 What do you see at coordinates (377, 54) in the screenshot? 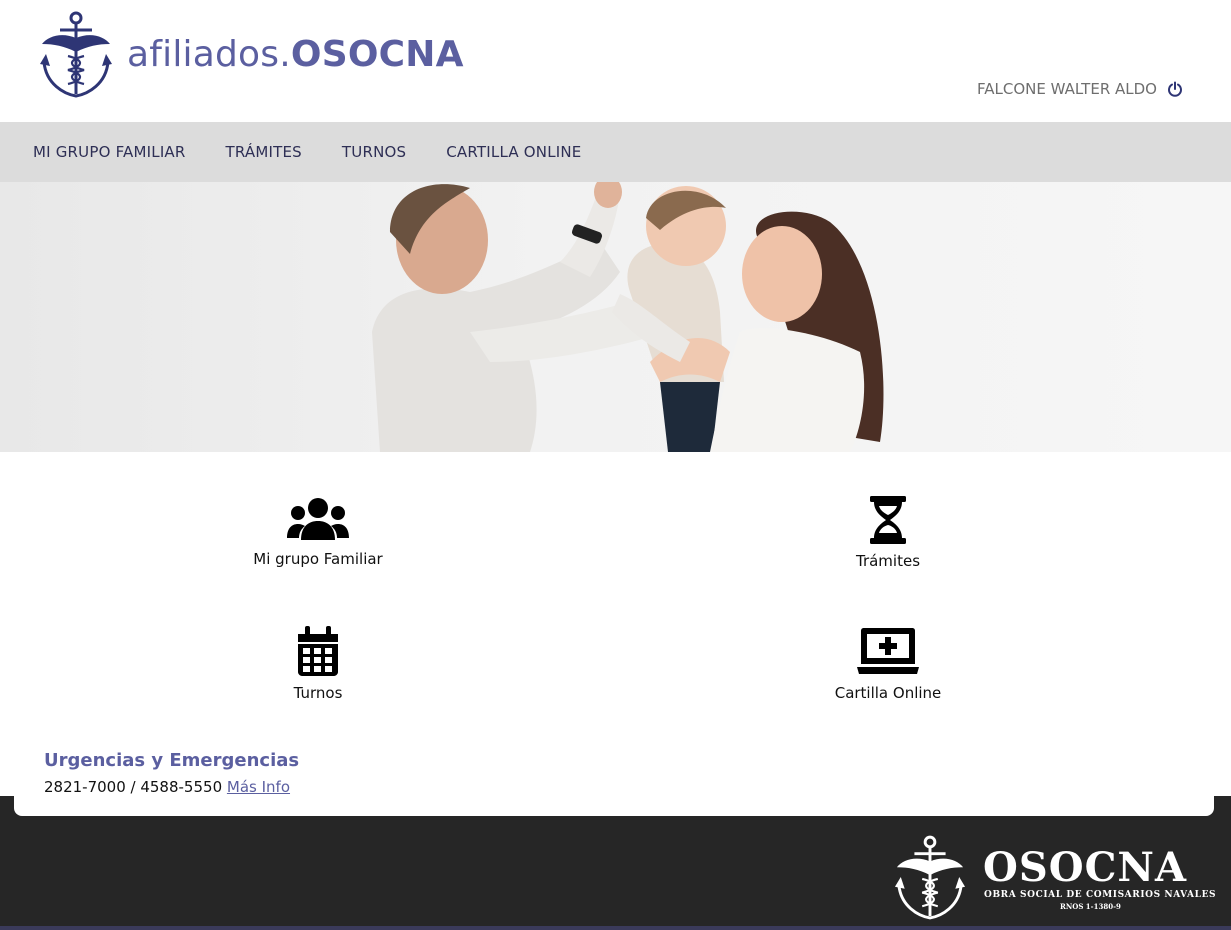
I see `brand-name: OSOCNA` at bounding box center [377, 54].